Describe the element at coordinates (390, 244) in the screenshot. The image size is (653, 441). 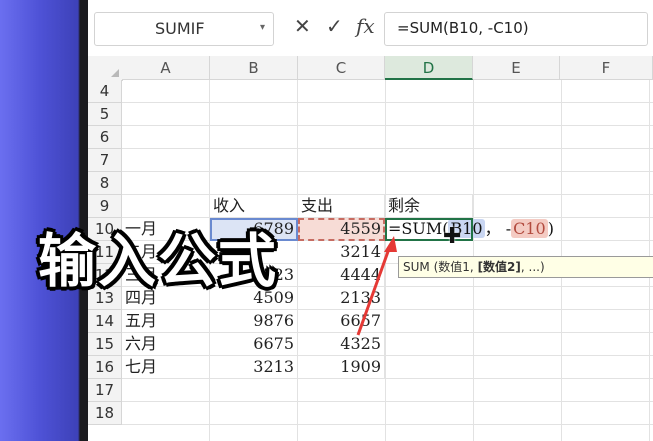
I see `arrow-head` at that location.